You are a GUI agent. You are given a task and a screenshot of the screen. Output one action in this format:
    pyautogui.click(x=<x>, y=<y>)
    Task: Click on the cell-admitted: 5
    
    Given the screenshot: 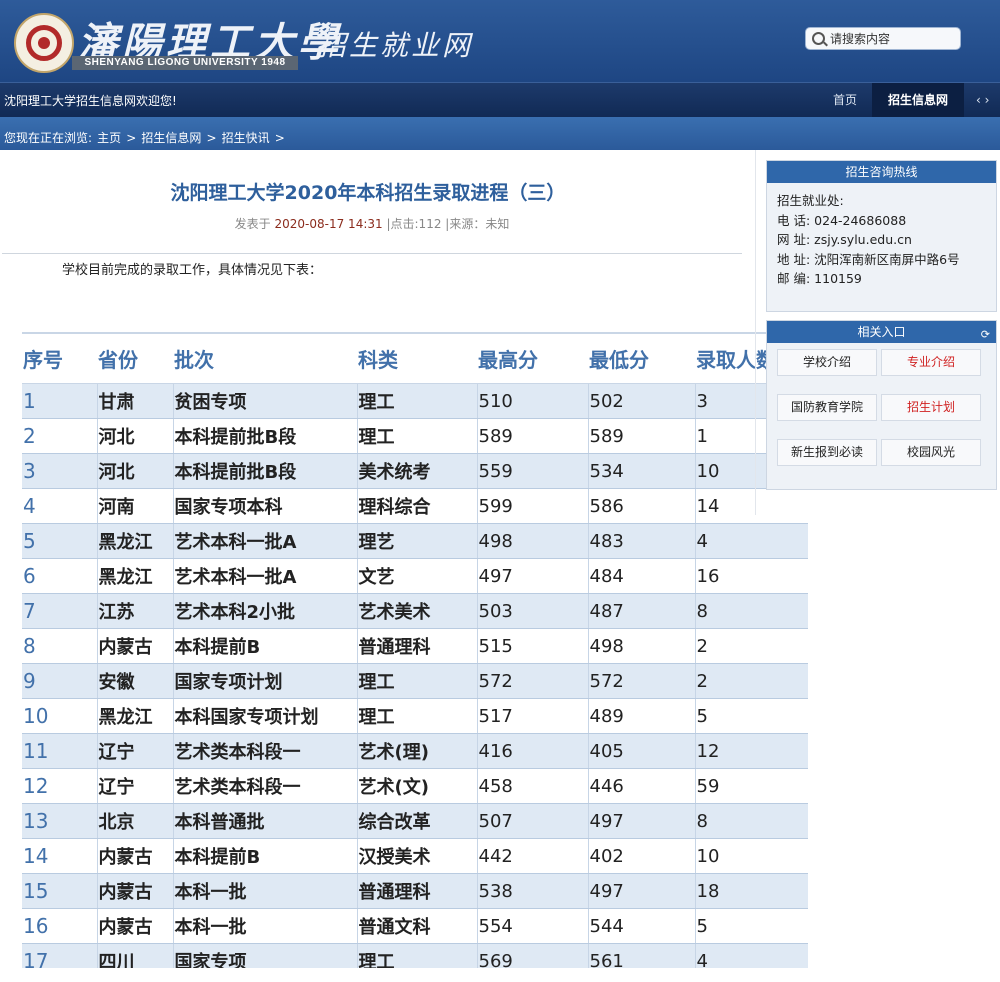 What is the action you would take?
    pyautogui.click(x=751, y=926)
    